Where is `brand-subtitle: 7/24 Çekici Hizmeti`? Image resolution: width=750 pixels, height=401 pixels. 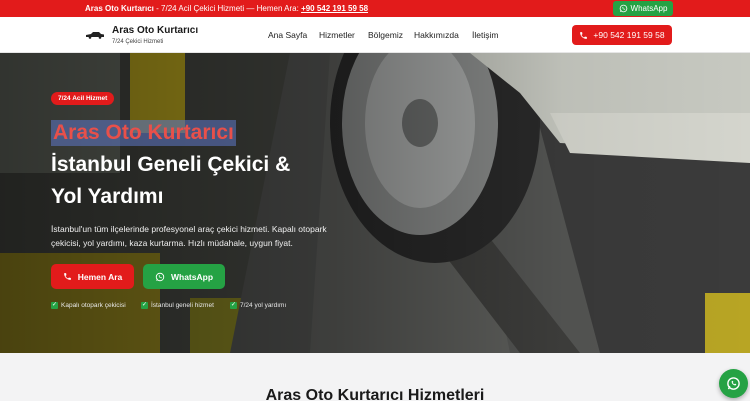 brand-subtitle: 7/24 Çekici Hizmeti is located at coordinates (138, 42).